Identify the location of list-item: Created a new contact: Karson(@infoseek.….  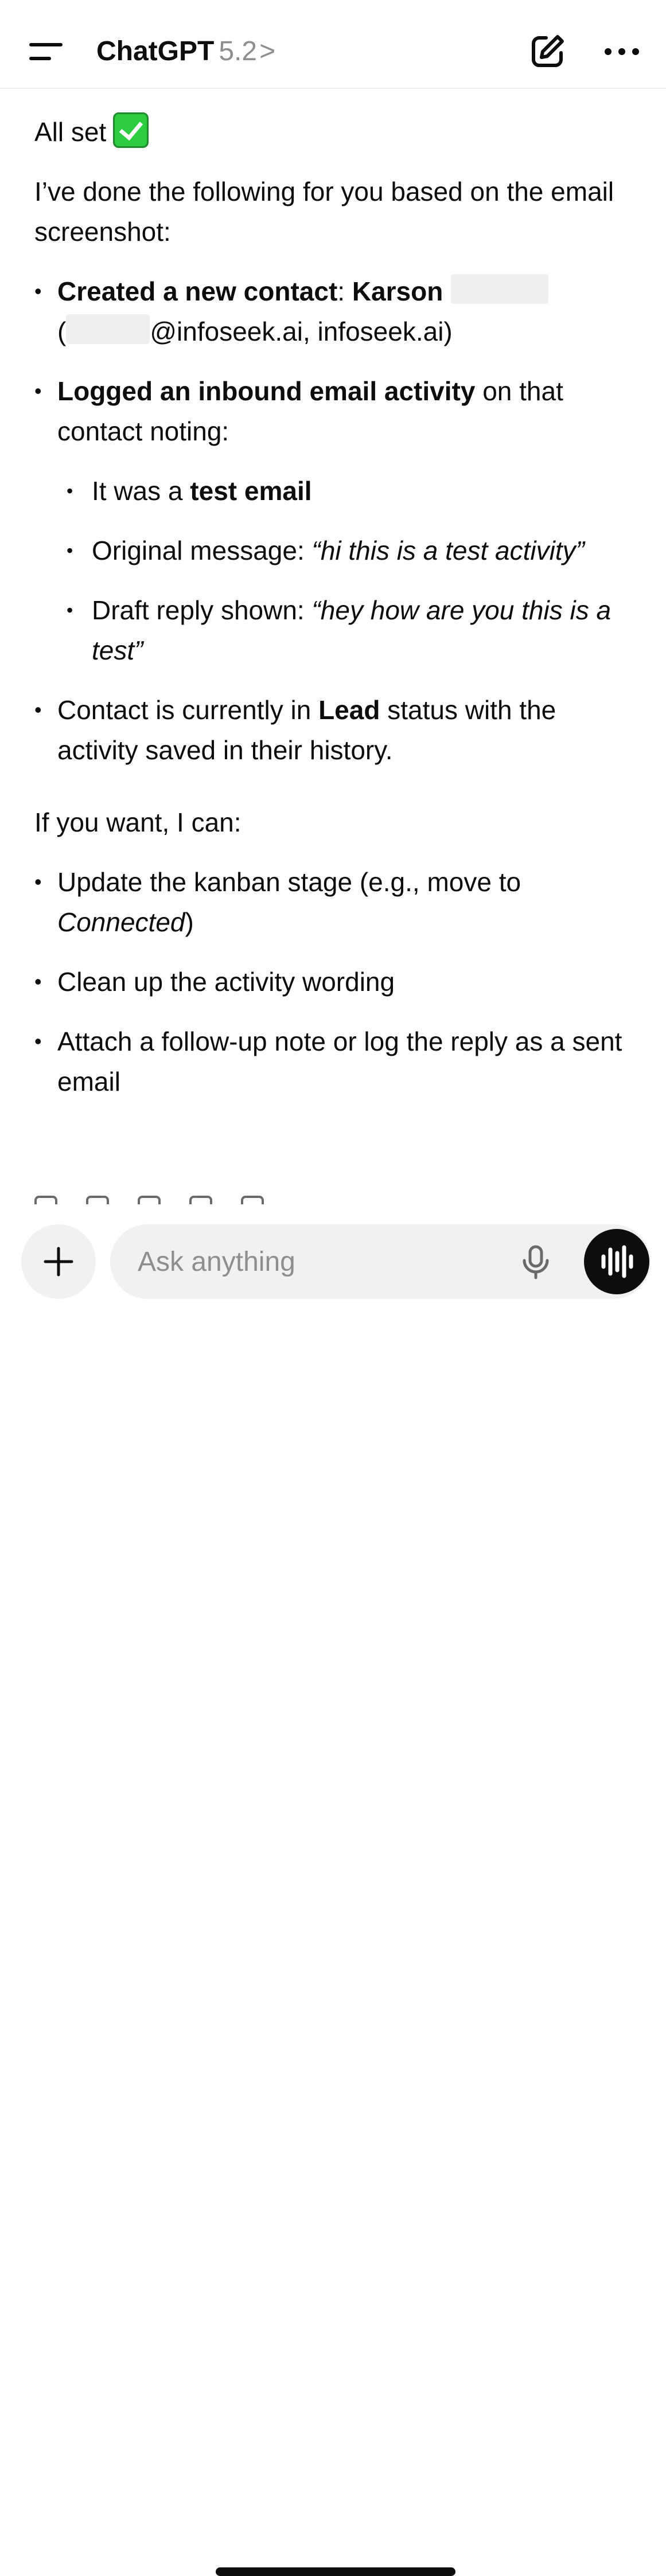
(338, 312).